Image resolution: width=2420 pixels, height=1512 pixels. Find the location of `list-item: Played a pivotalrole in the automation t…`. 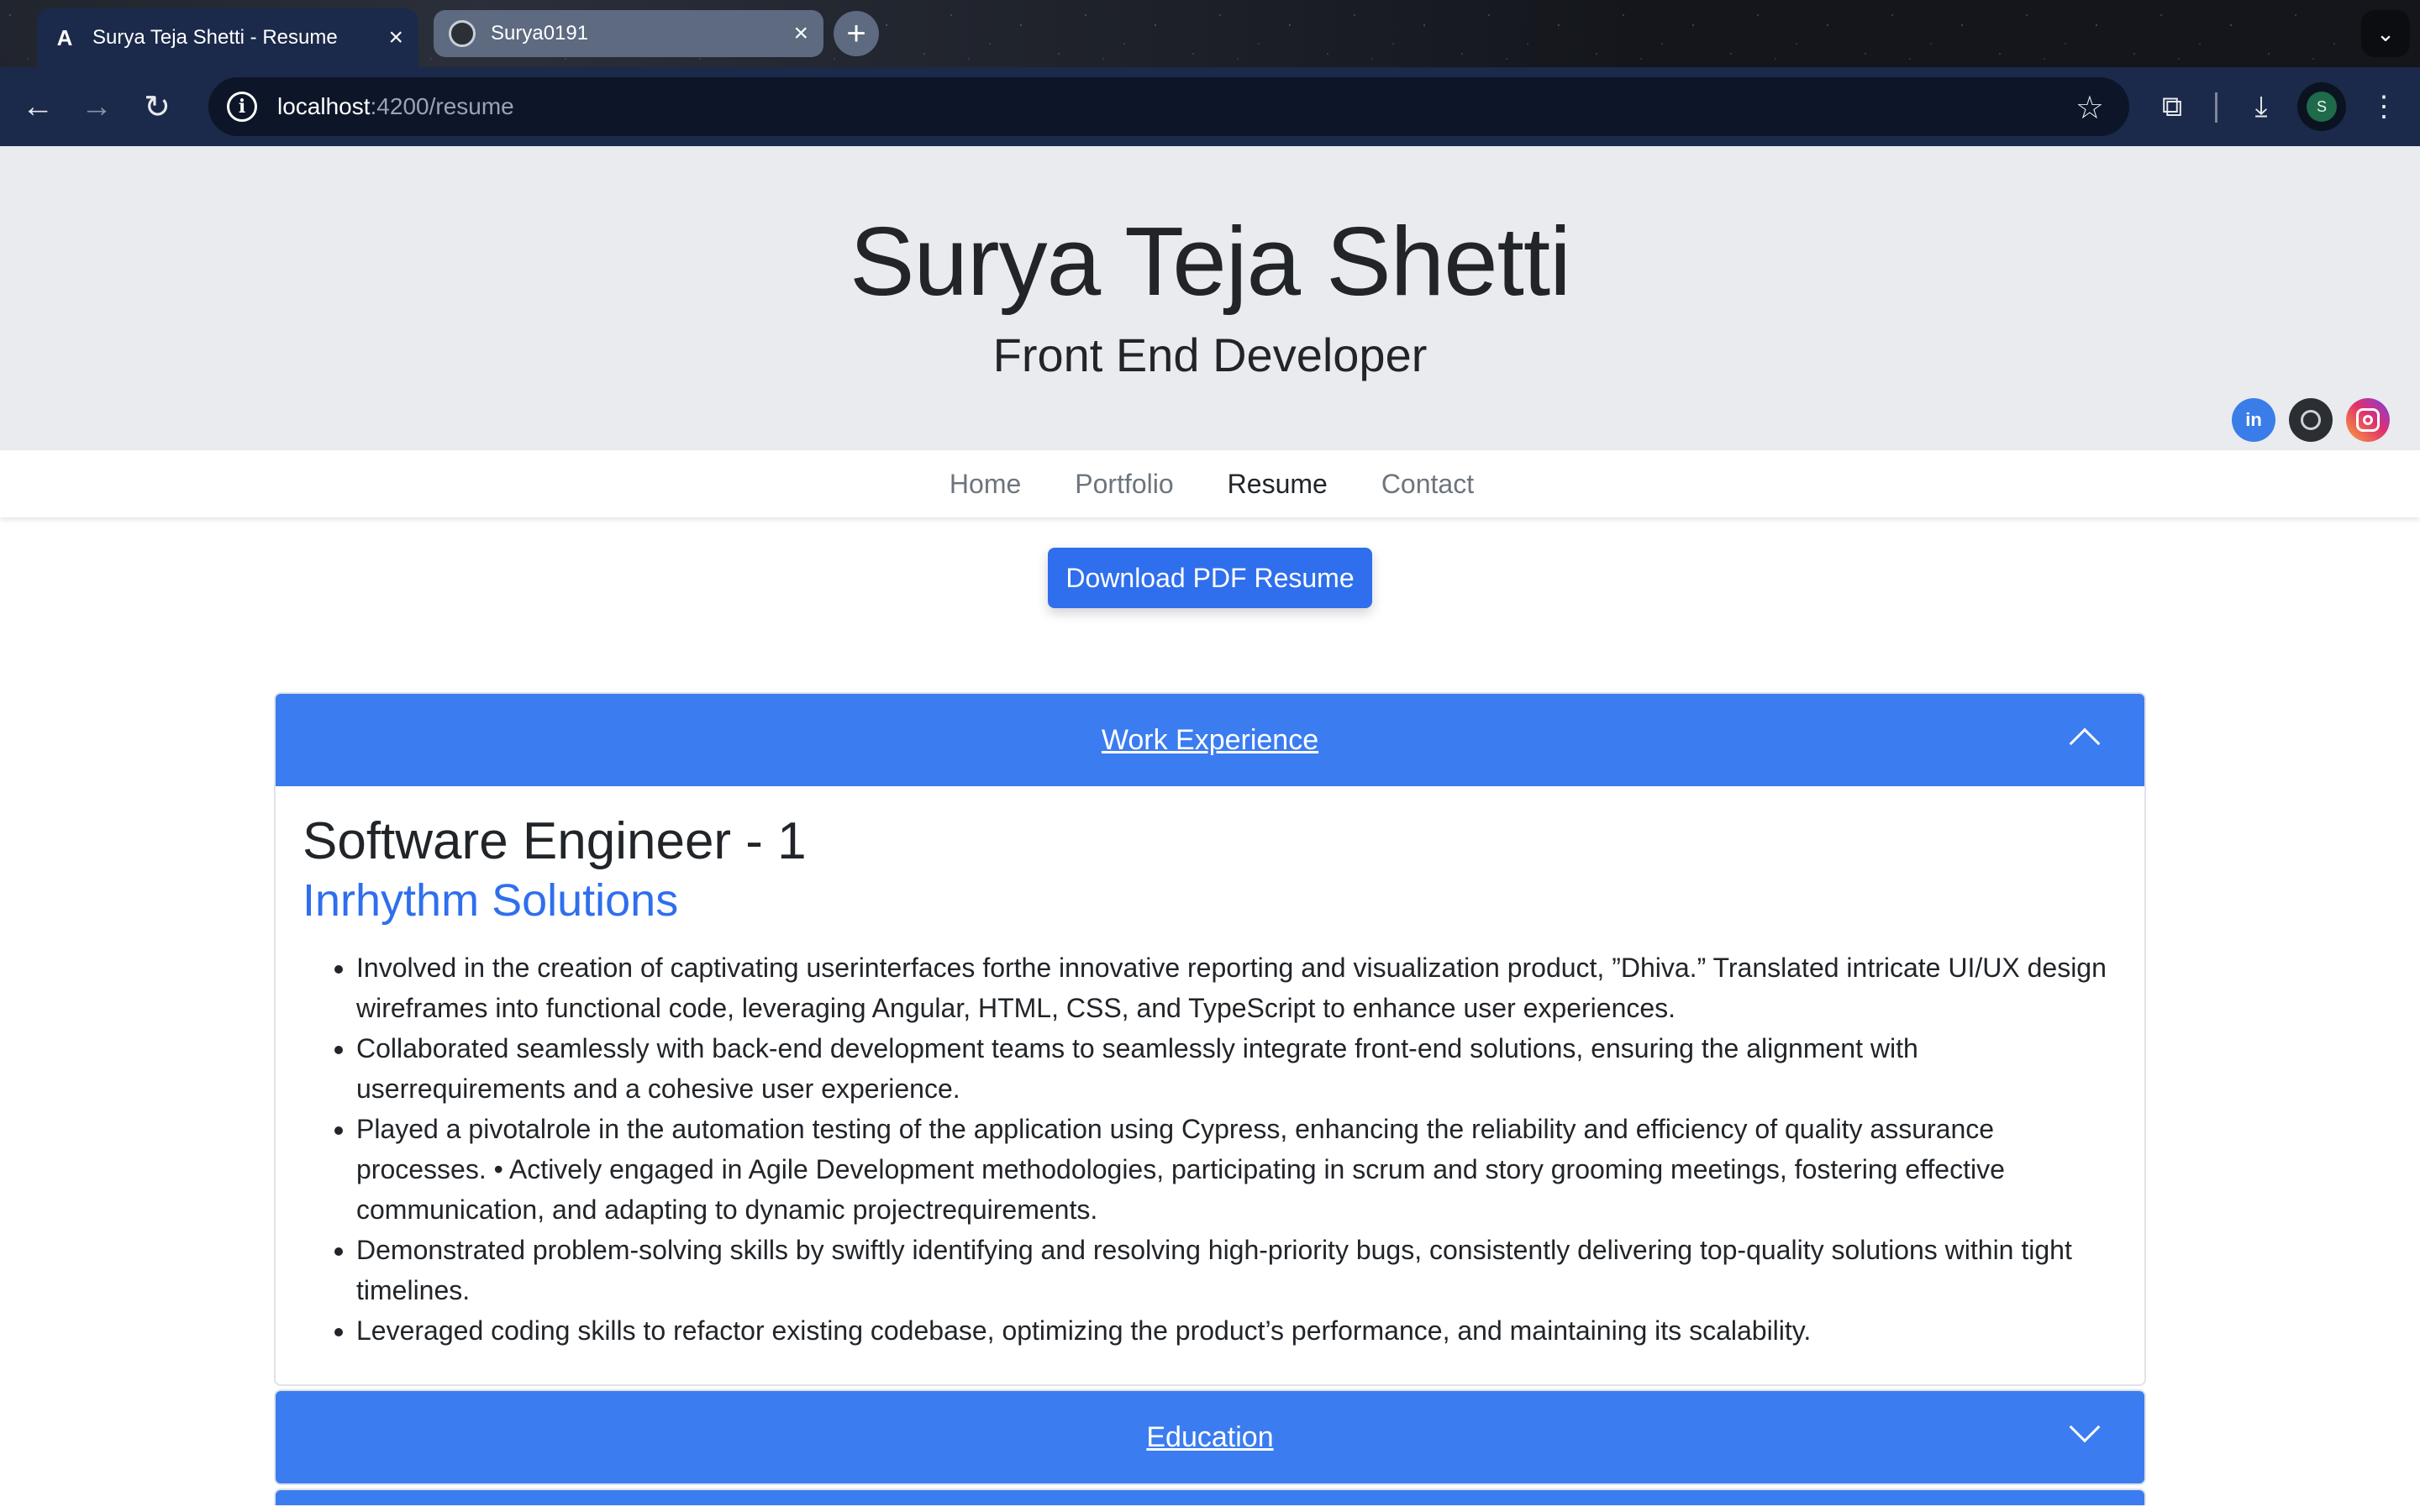

list-item: Played a pivotalrole in the automation t… is located at coordinates (1237, 1169).